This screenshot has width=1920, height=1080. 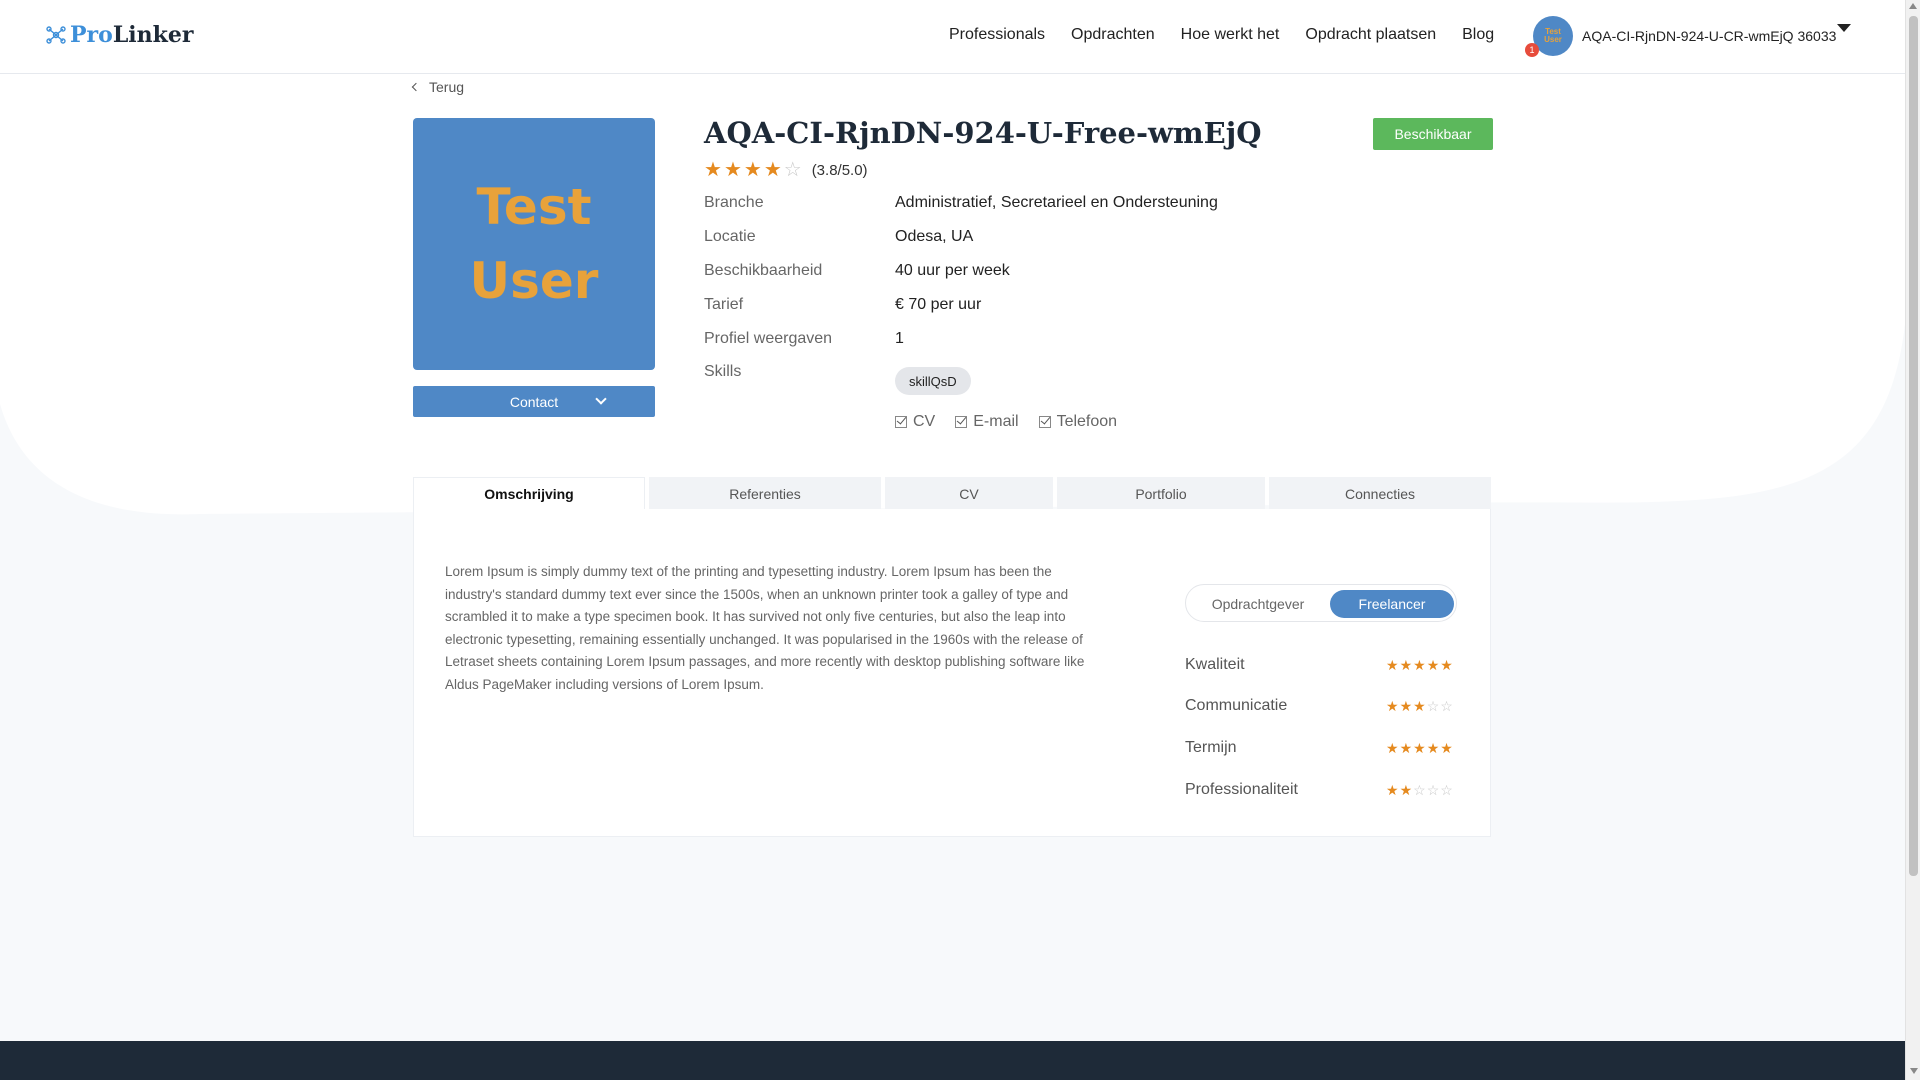 I want to click on criterion-label-termijn: Termijn, so click(x=1211, y=747).